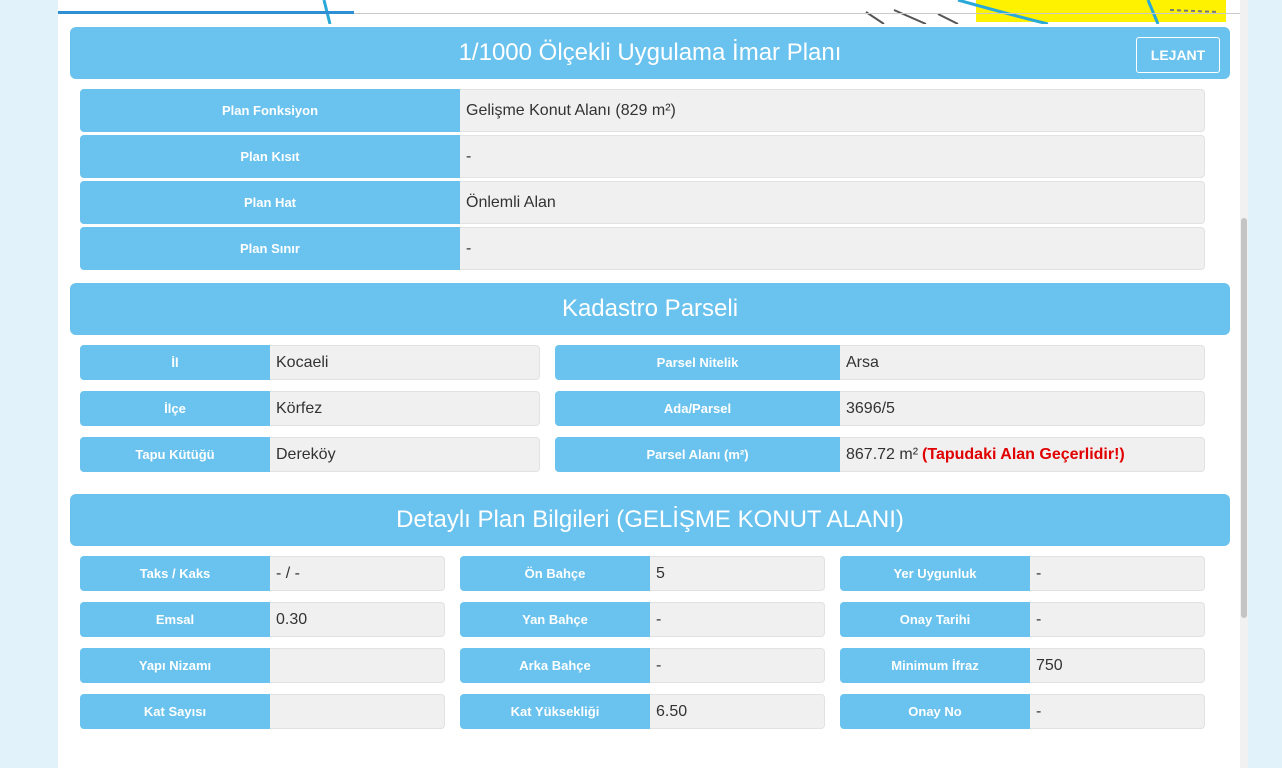  What do you see at coordinates (206, 12) in the screenshot?
I see `active-tab-indicator` at bounding box center [206, 12].